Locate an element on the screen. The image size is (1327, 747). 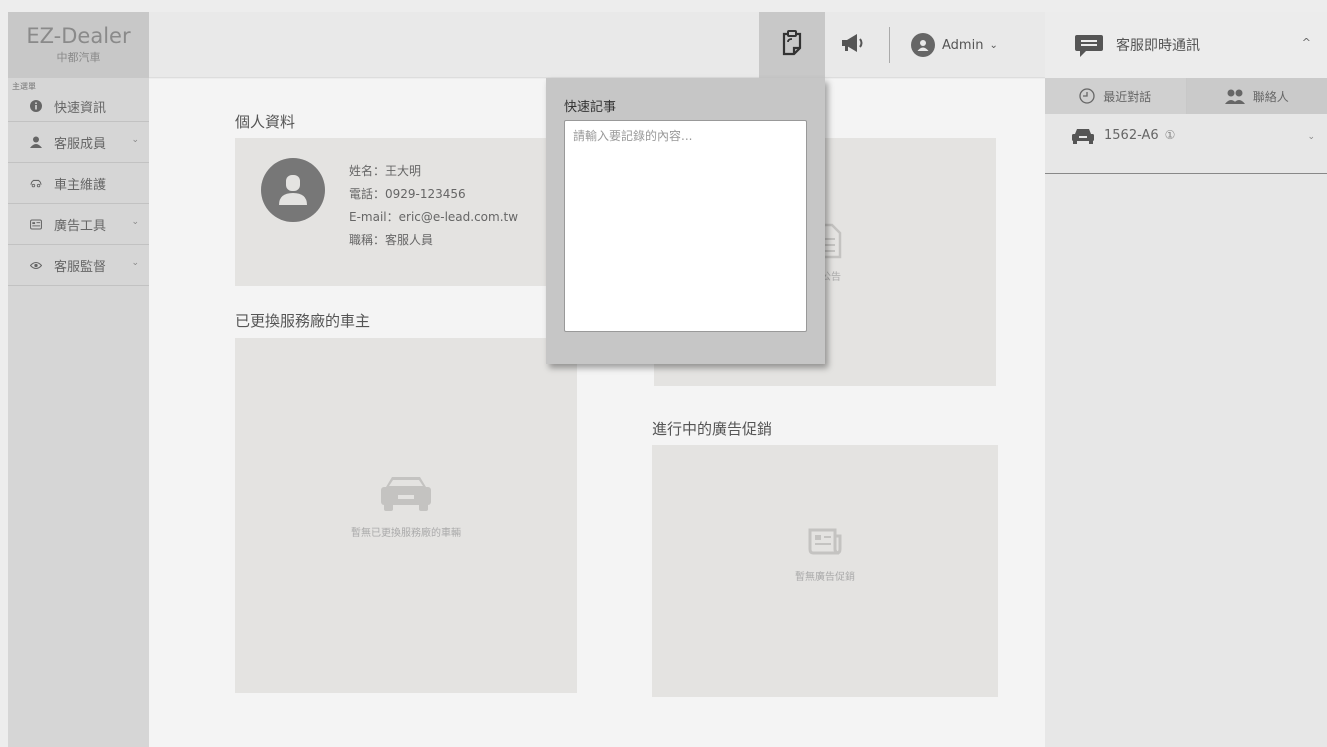
notepad-icon is located at coordinates (792, 45).